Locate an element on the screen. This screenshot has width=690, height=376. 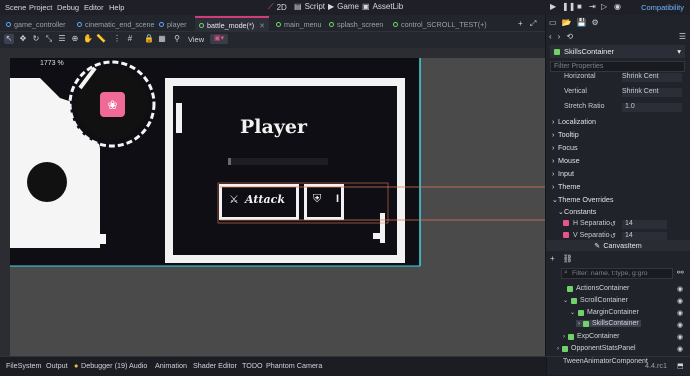
tab-player: player is located at coordinates (173, 24).